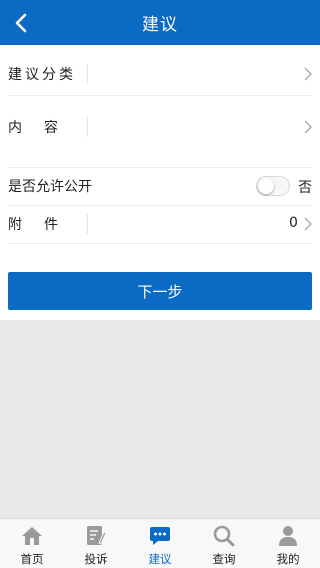 Image resolution: width=320 pixels, height=568 pixels. I want to click on content-label: 内 容, so click(35, 128).